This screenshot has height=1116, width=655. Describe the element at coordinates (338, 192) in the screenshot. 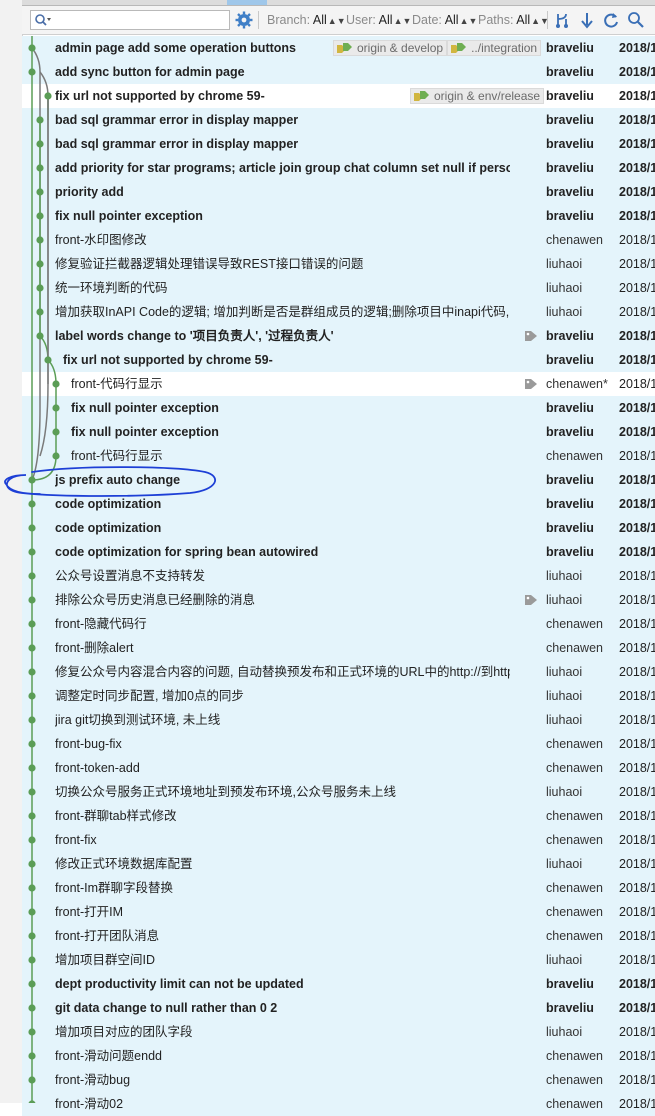

I see `commit-row: priority add braveliu 2018/1` at that location.